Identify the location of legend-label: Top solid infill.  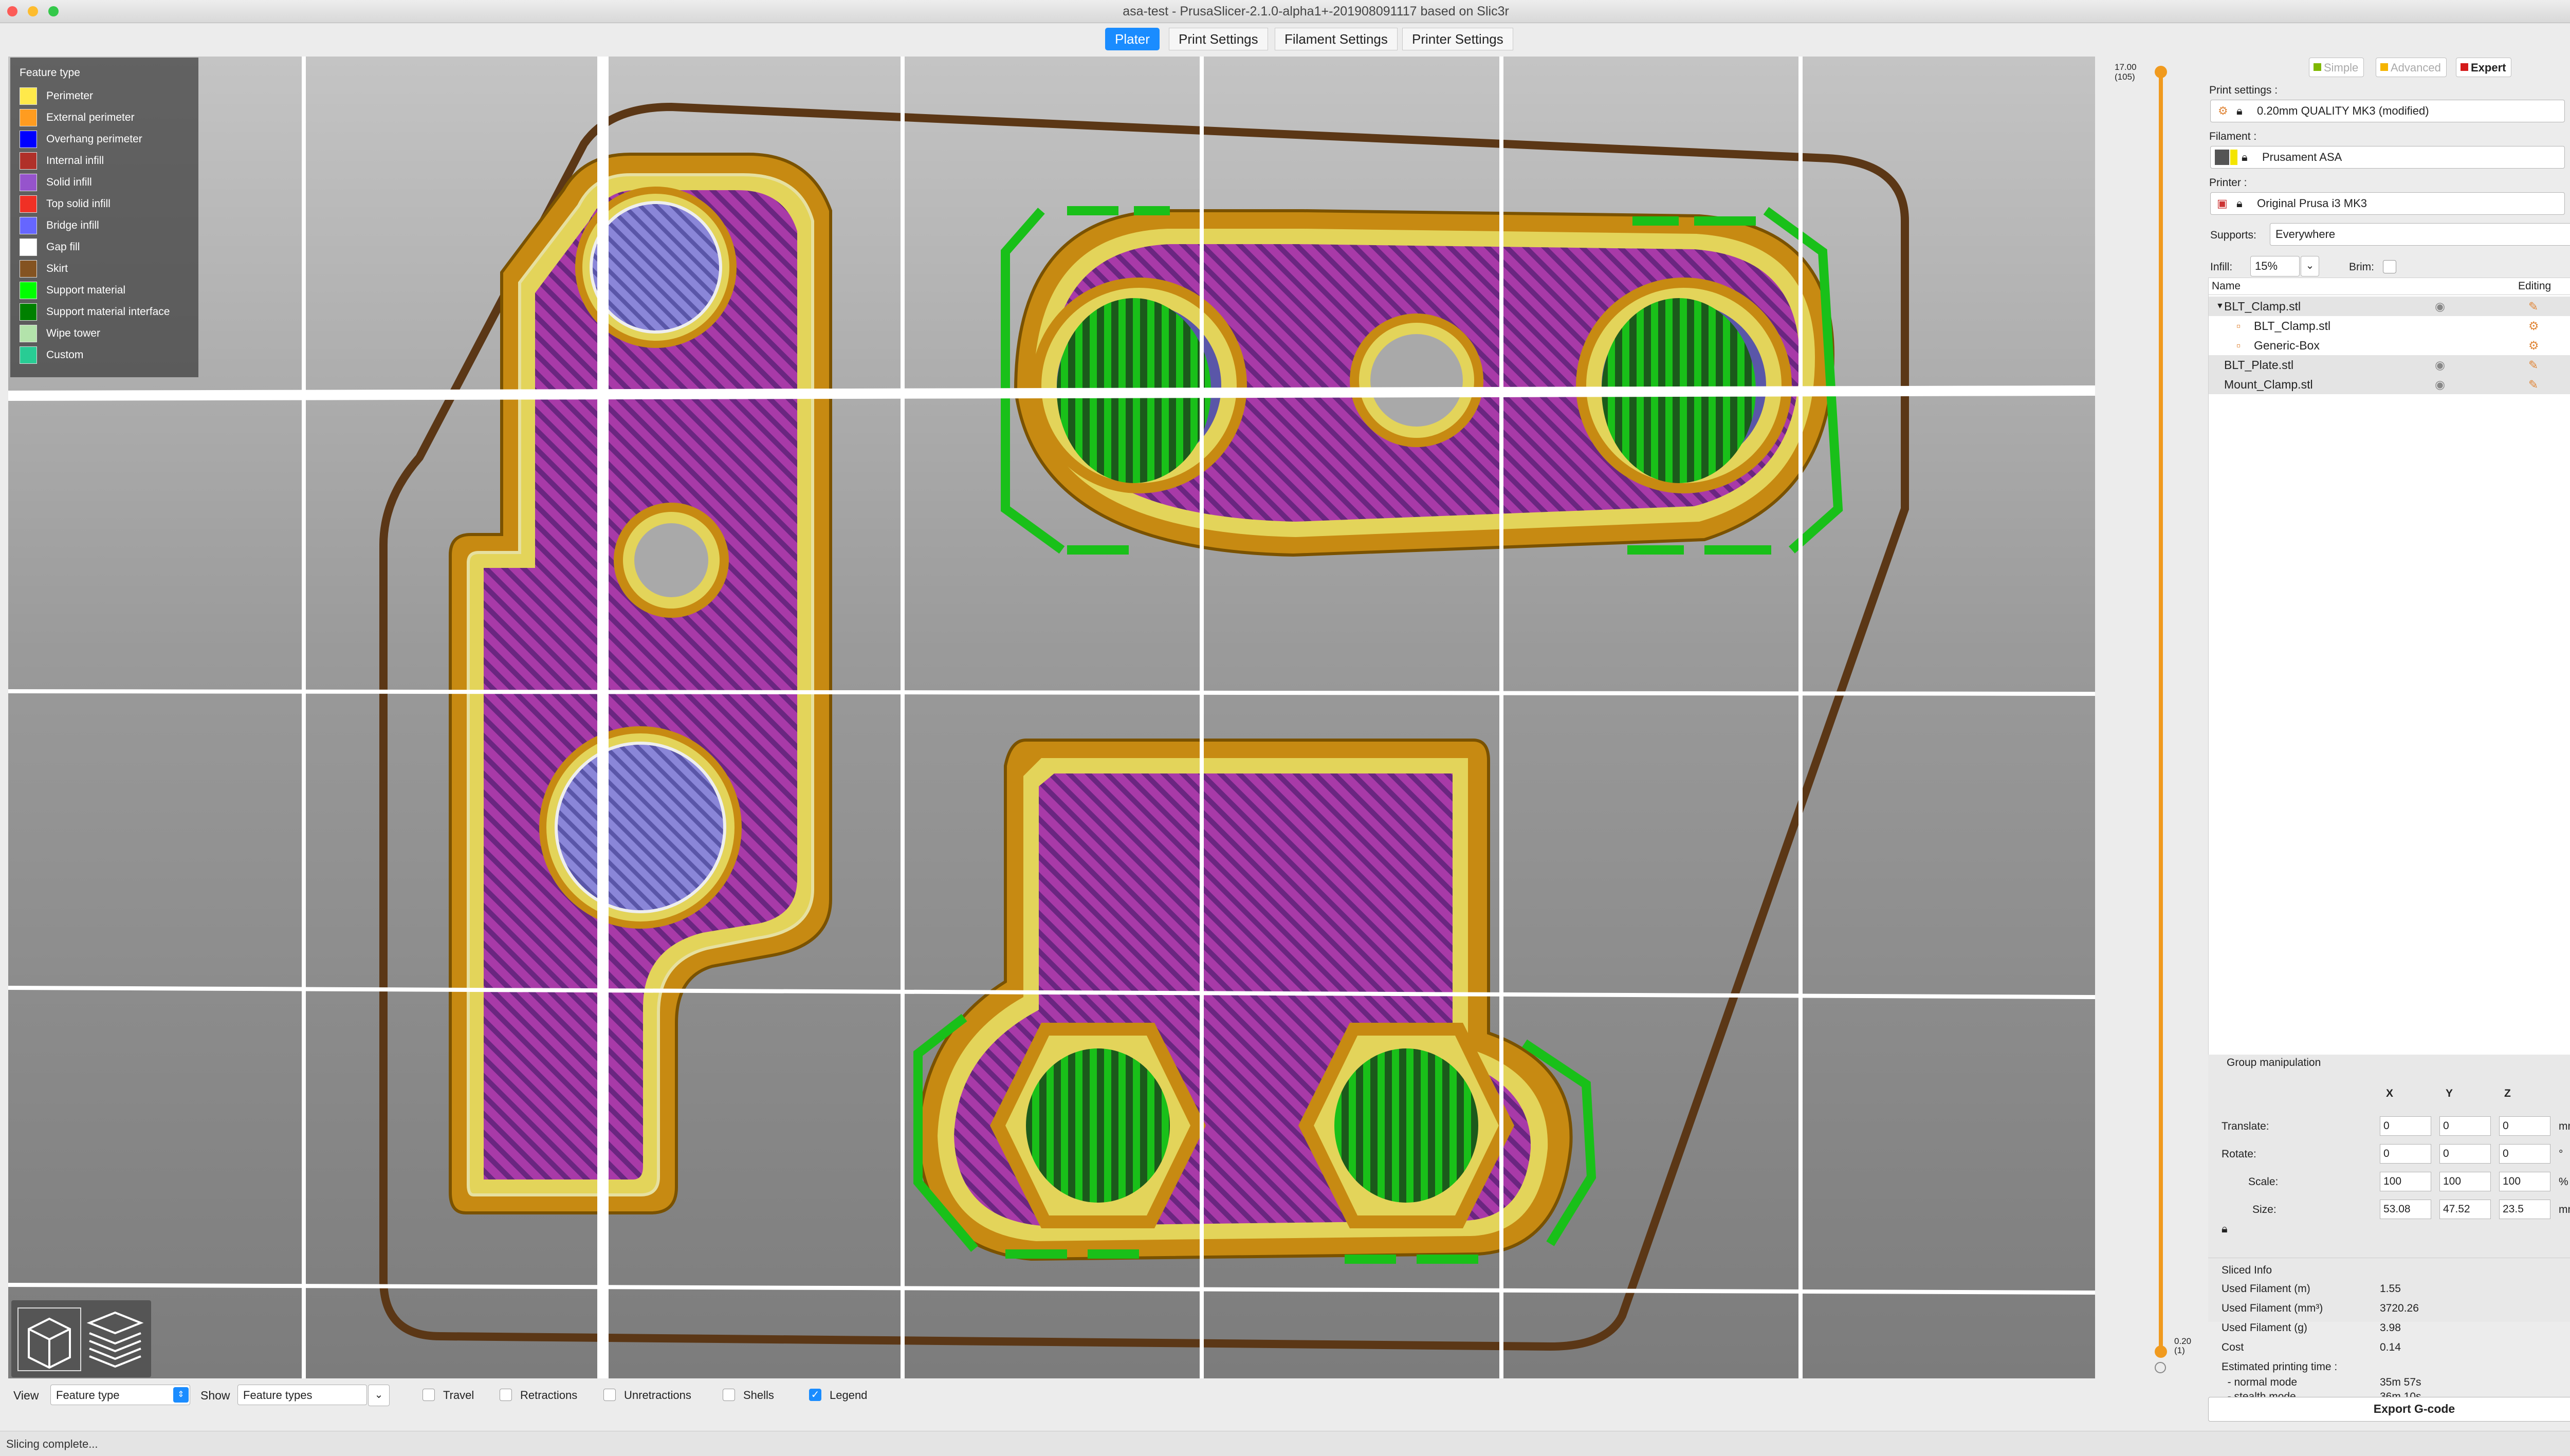
(78, 204).